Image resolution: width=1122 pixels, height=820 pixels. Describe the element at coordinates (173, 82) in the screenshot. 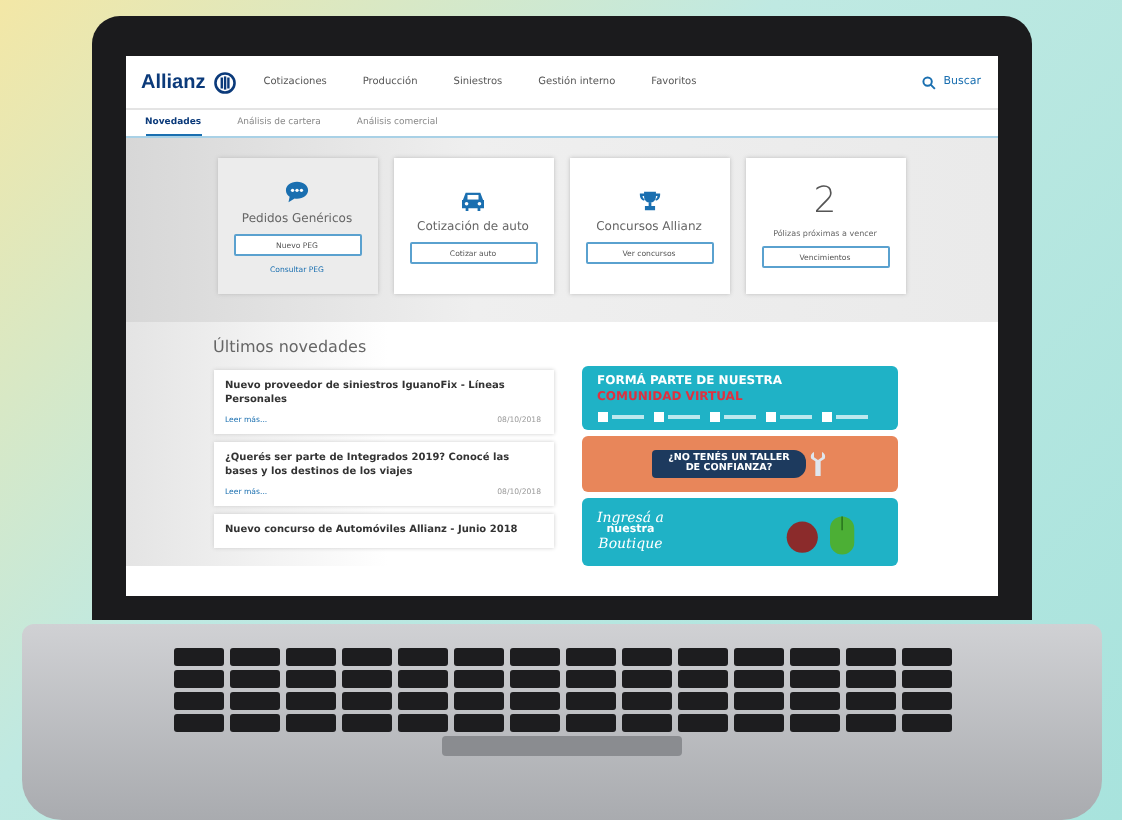

I see `brand-logo: Allianz` at that location.